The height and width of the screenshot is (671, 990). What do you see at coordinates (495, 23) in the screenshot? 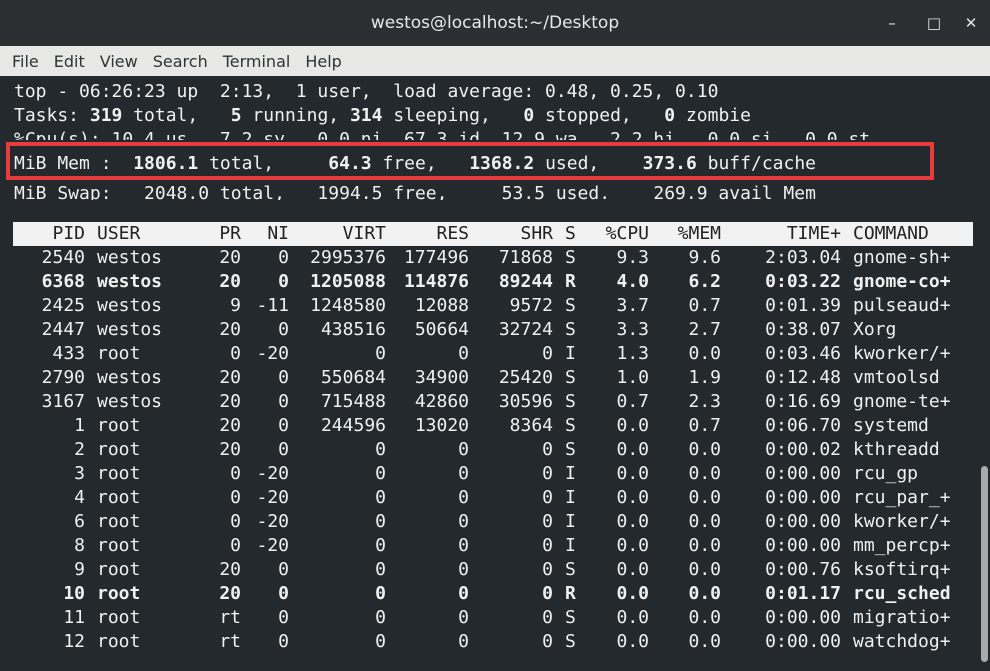
I see `title-bar: westos@localhost:~/Desktop – □ ✕` at bounding box center [495, 23].